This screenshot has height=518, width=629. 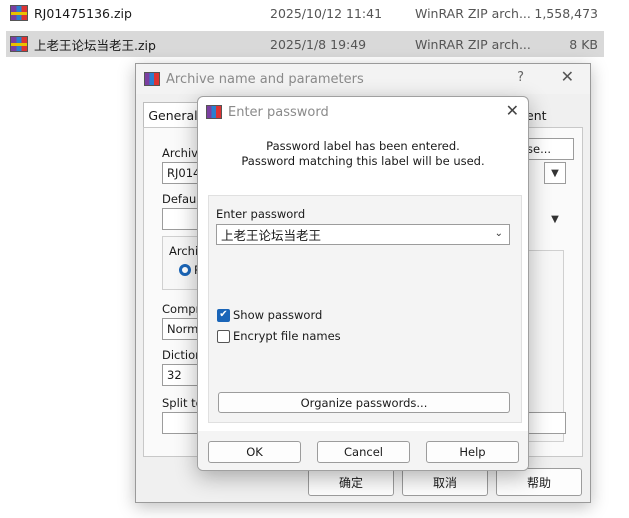 What do you see at coordinates (185, 270) in the screenshot?
I see `format-radio` at bounding box center [185, 270].